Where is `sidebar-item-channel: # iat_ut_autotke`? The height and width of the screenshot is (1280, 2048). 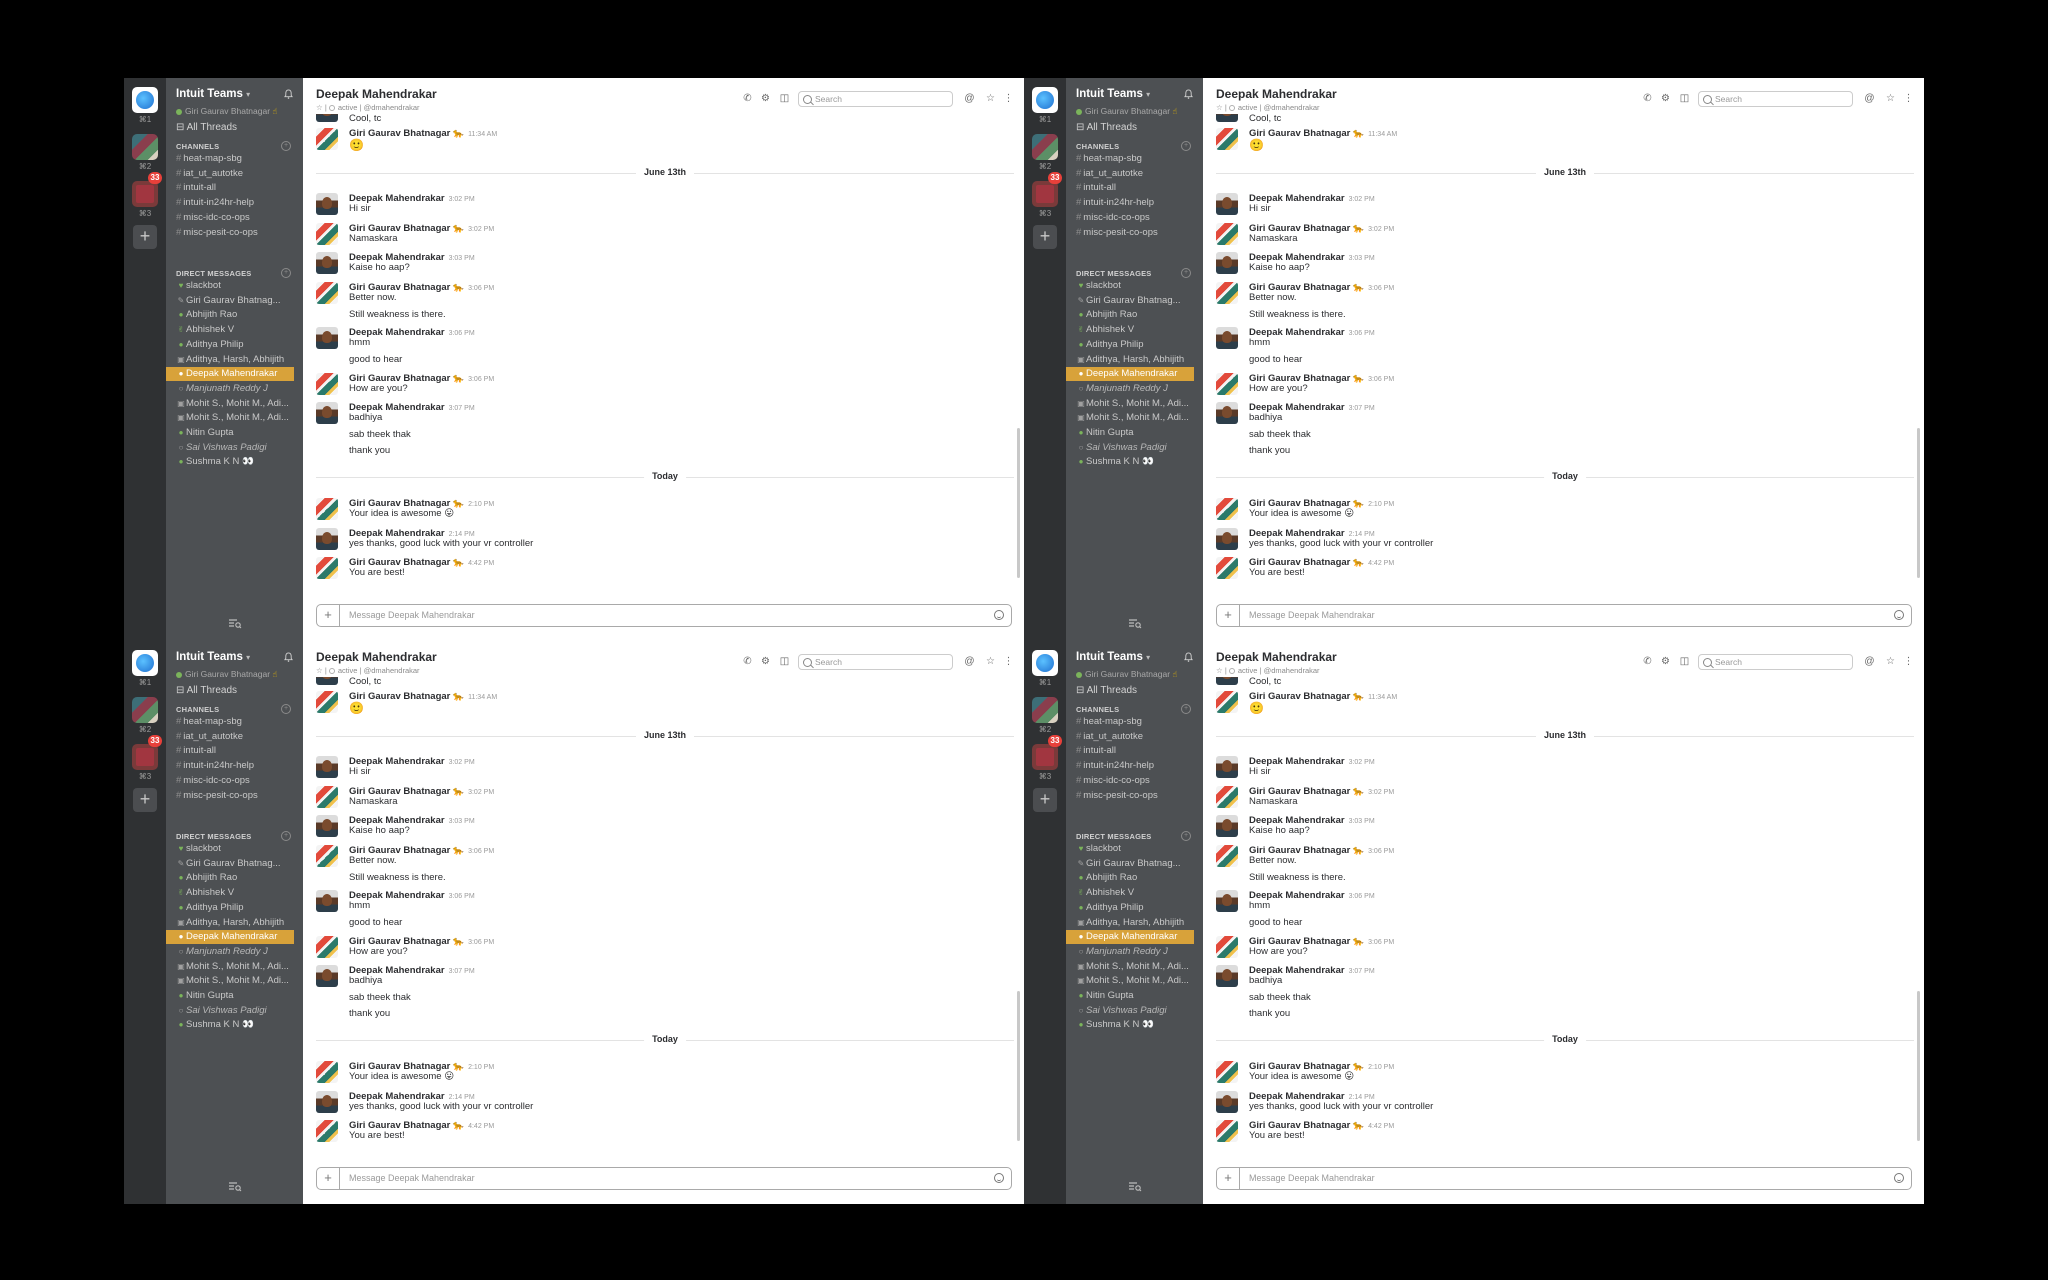 sidebar-item-channel: # iat_ut_autotke is located at coordinates (1134, 174).